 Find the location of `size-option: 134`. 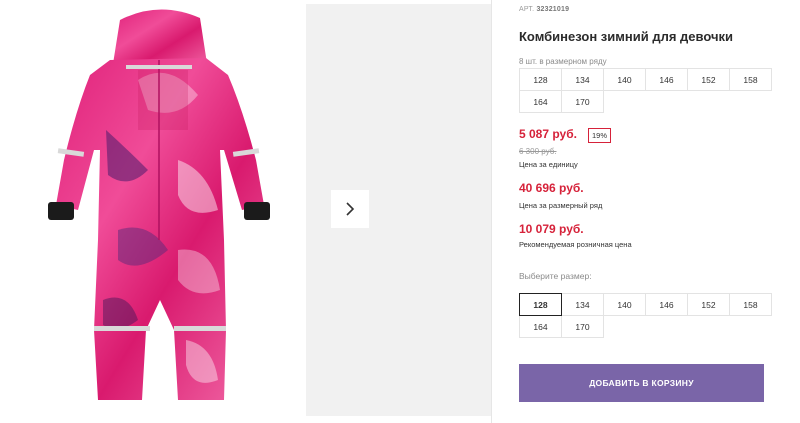

size-option: 134 is located at coordinates (582, 304).